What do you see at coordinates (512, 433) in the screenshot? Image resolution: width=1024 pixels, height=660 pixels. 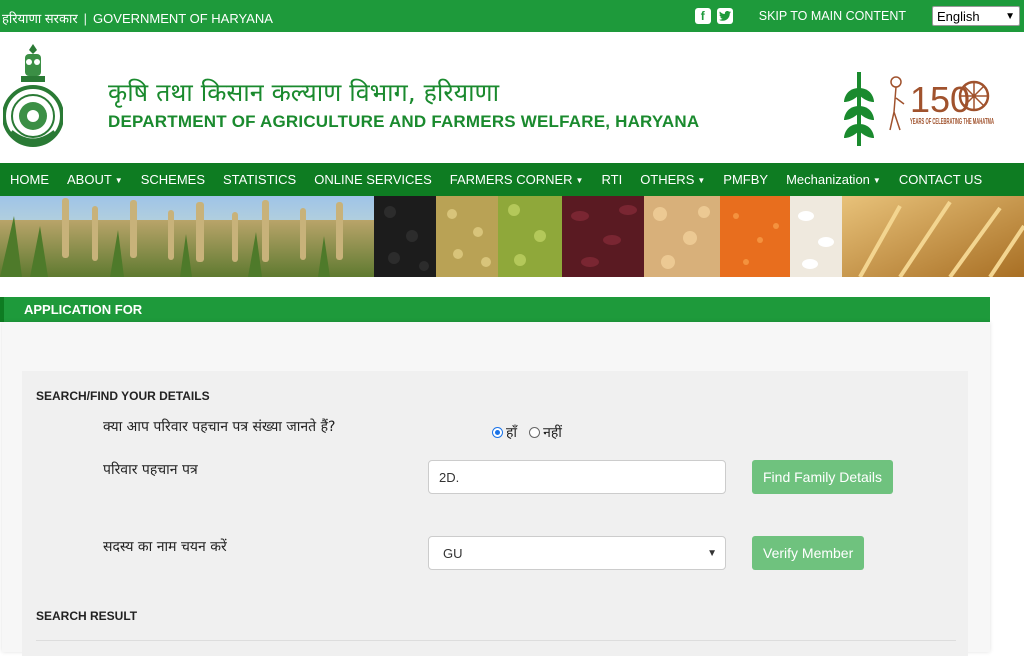 I see `radio-yes-label: हाँ` at bounding box center [512, 433].